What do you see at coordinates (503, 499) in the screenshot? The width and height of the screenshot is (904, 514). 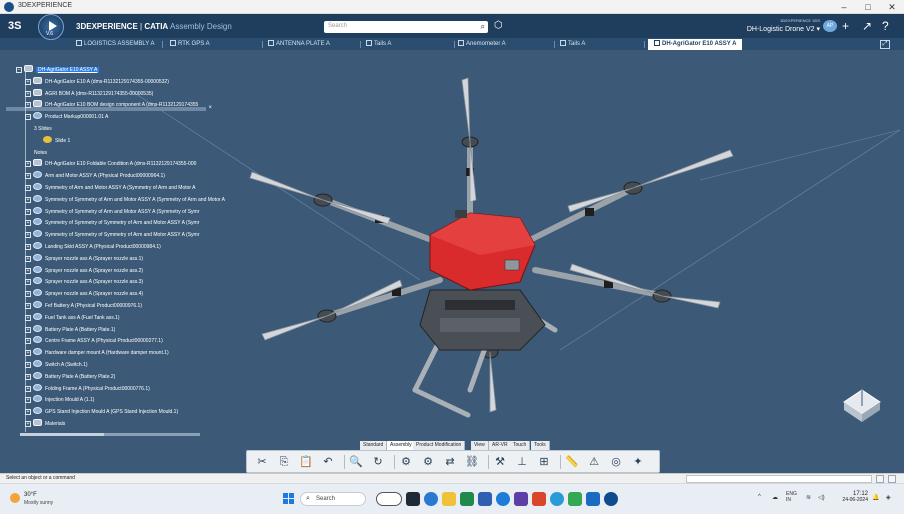 I see `taskbar-app-edge-icon` at bounding box center [503, 499].